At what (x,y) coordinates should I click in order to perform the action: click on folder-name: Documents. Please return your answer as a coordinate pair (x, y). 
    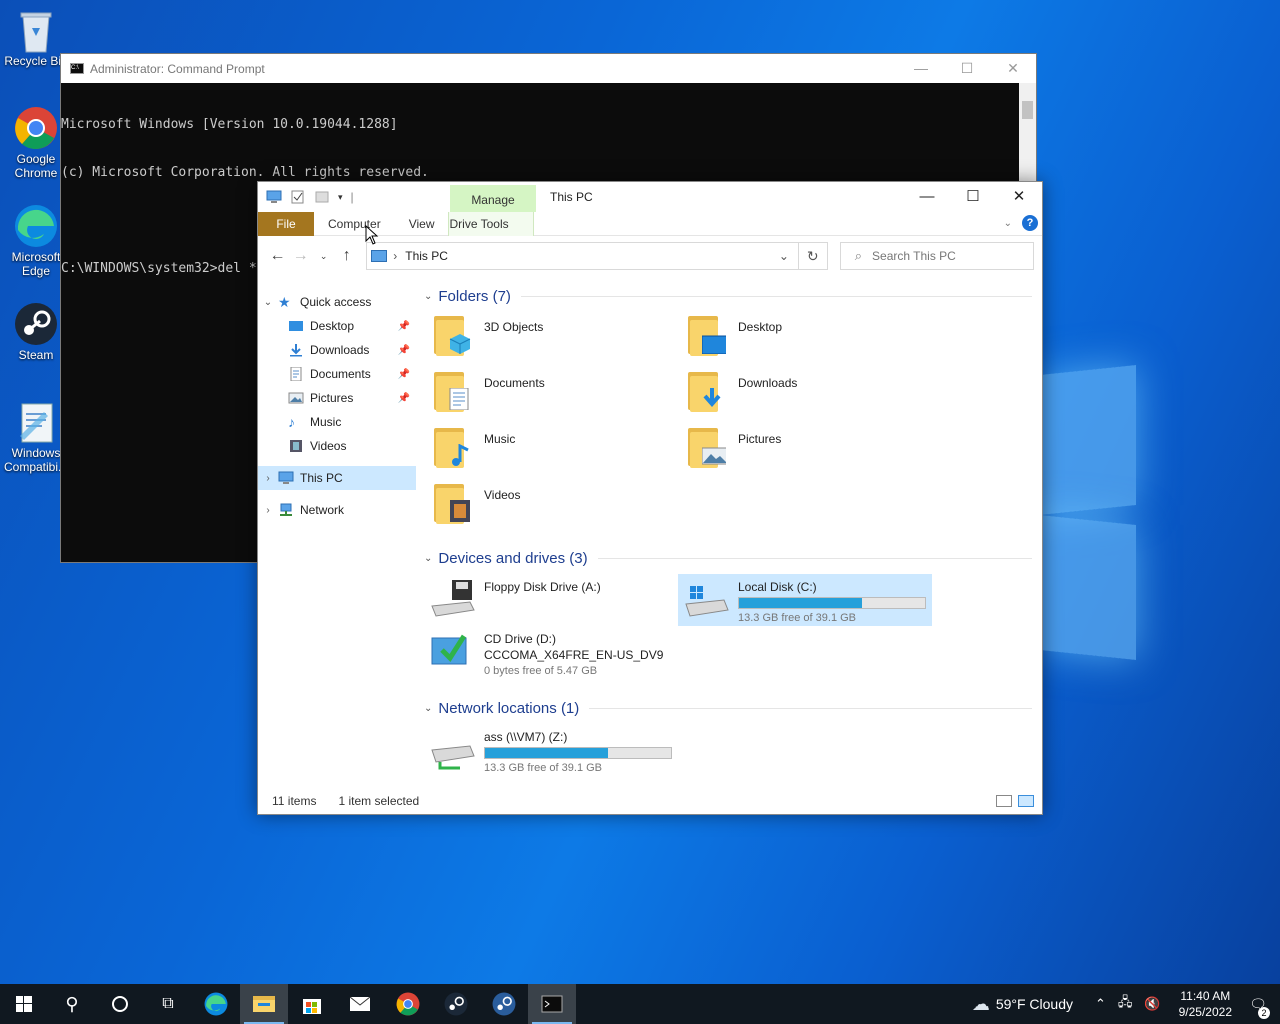
    Looking at the image, I should click on (514, 383).